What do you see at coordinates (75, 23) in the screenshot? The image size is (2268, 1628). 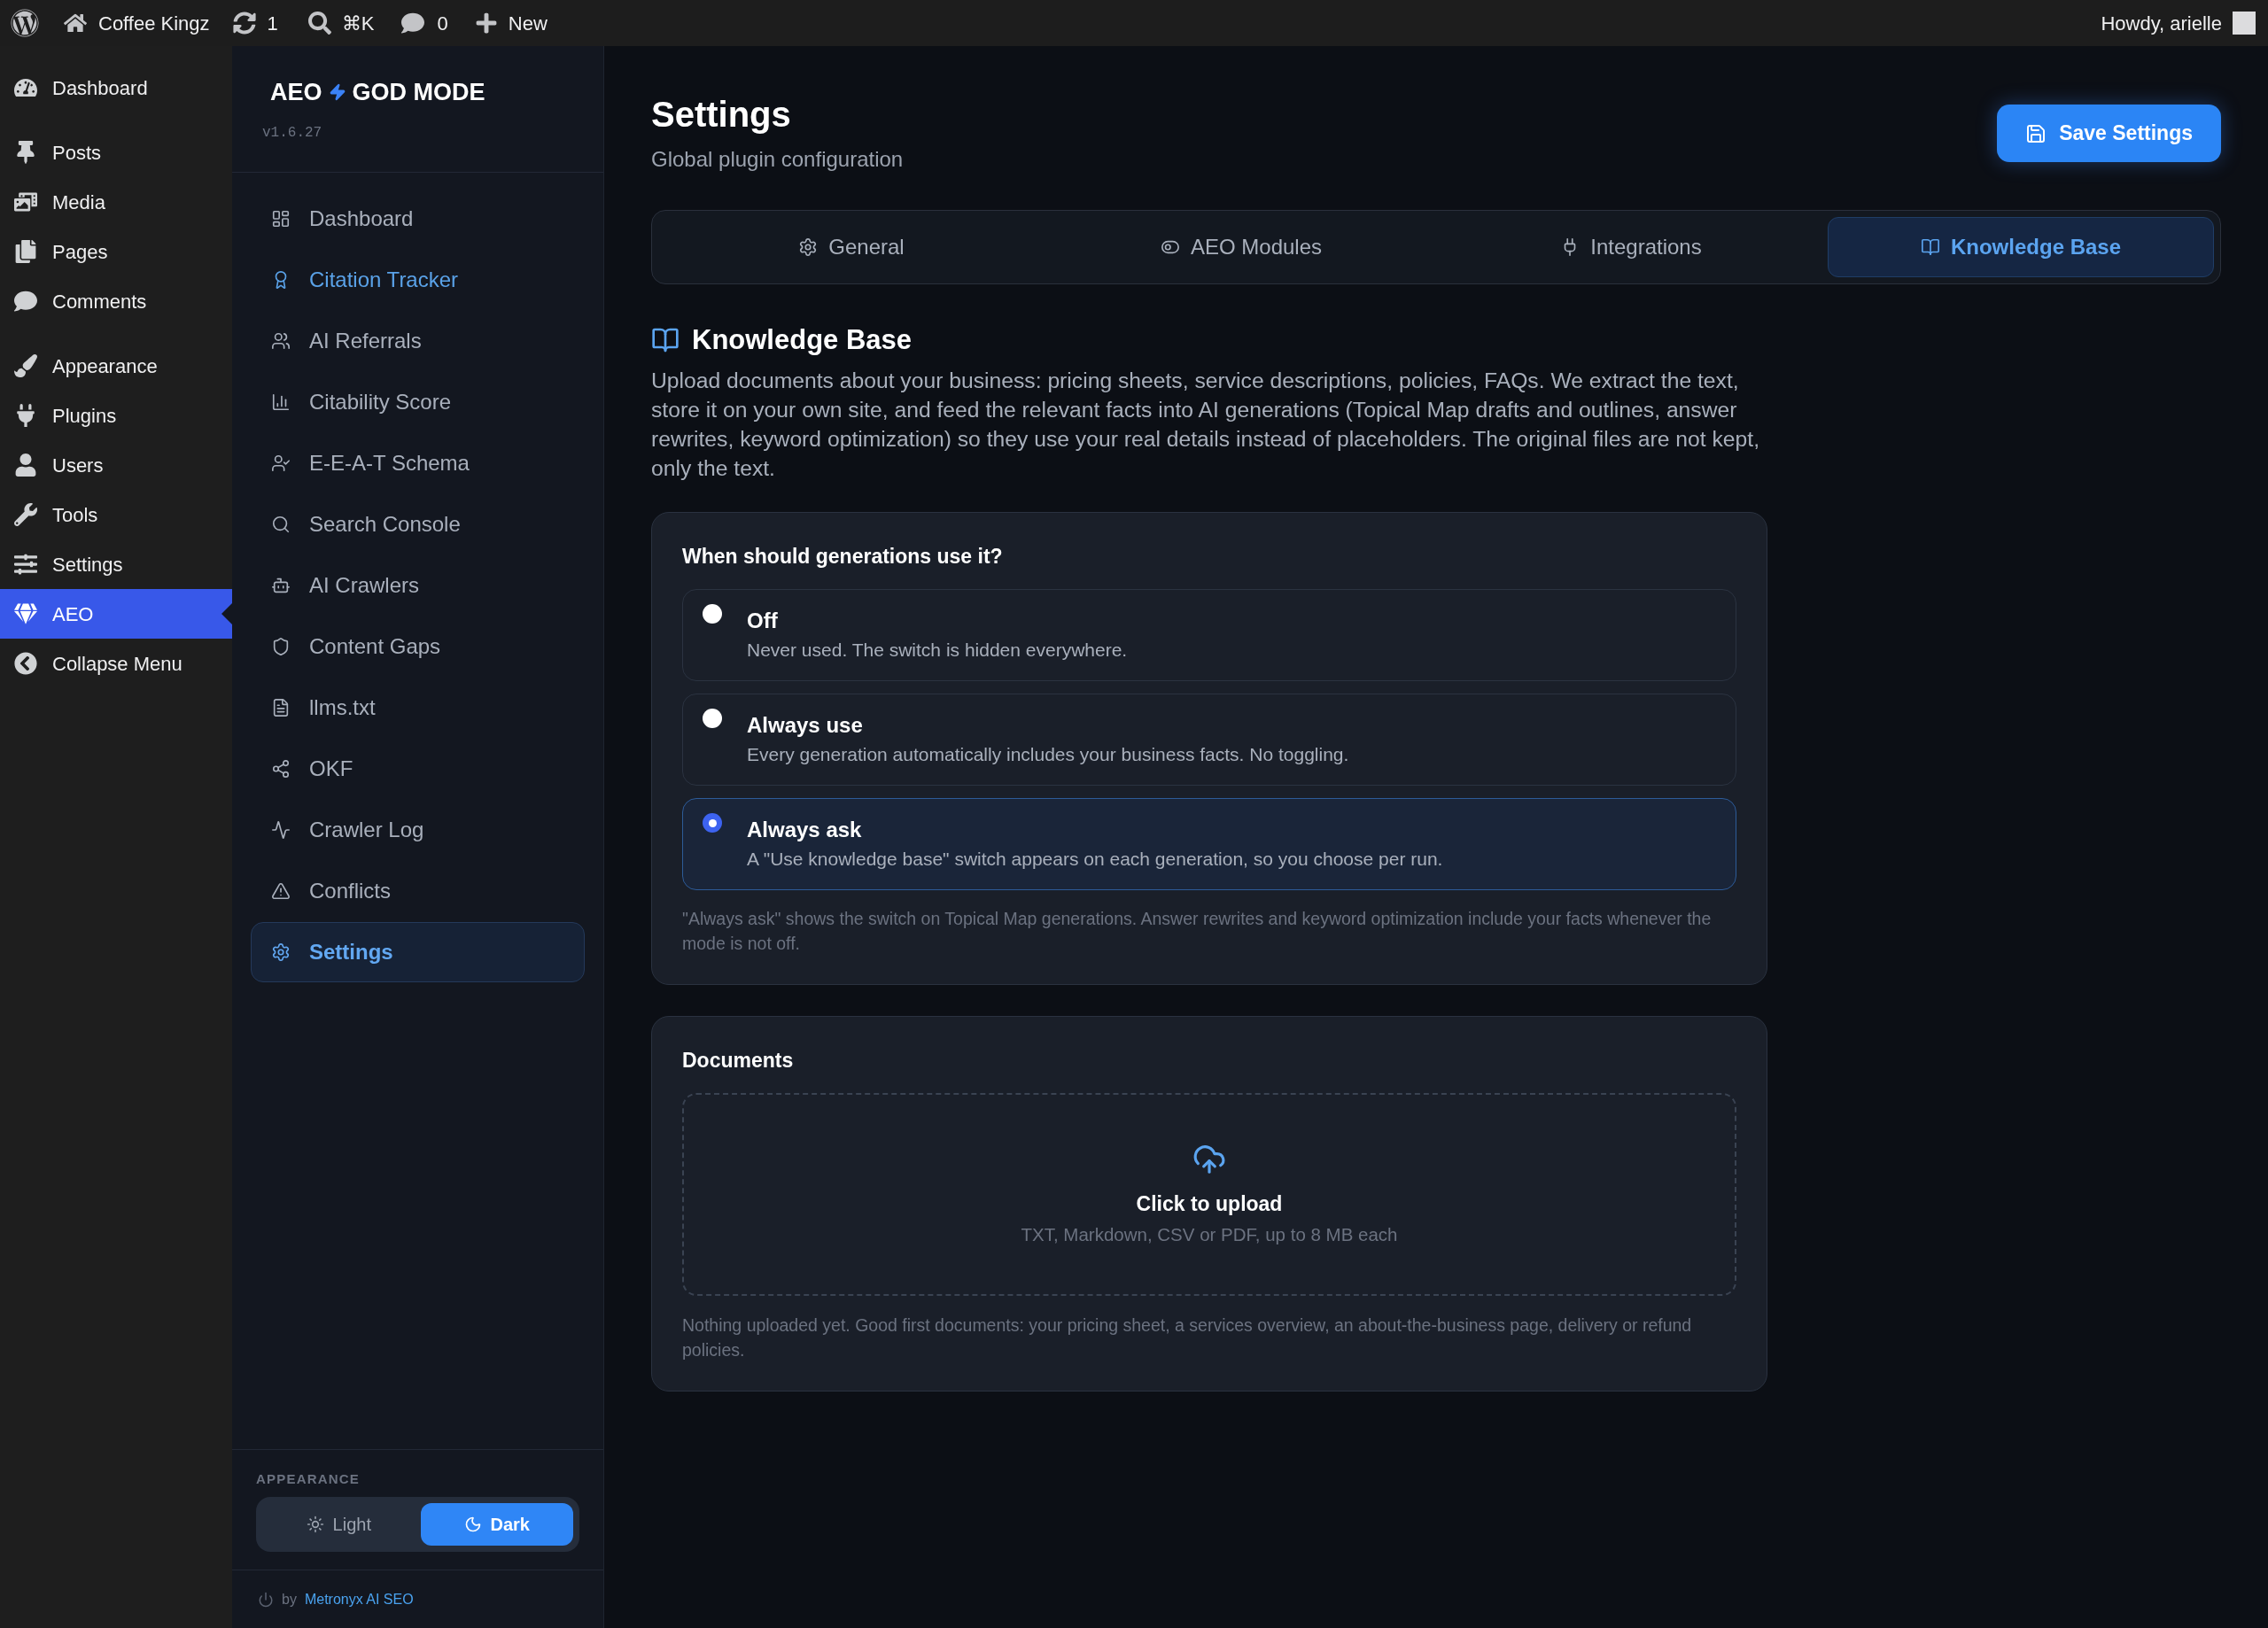 I see `home-icon` at bounding box center [75, 23].